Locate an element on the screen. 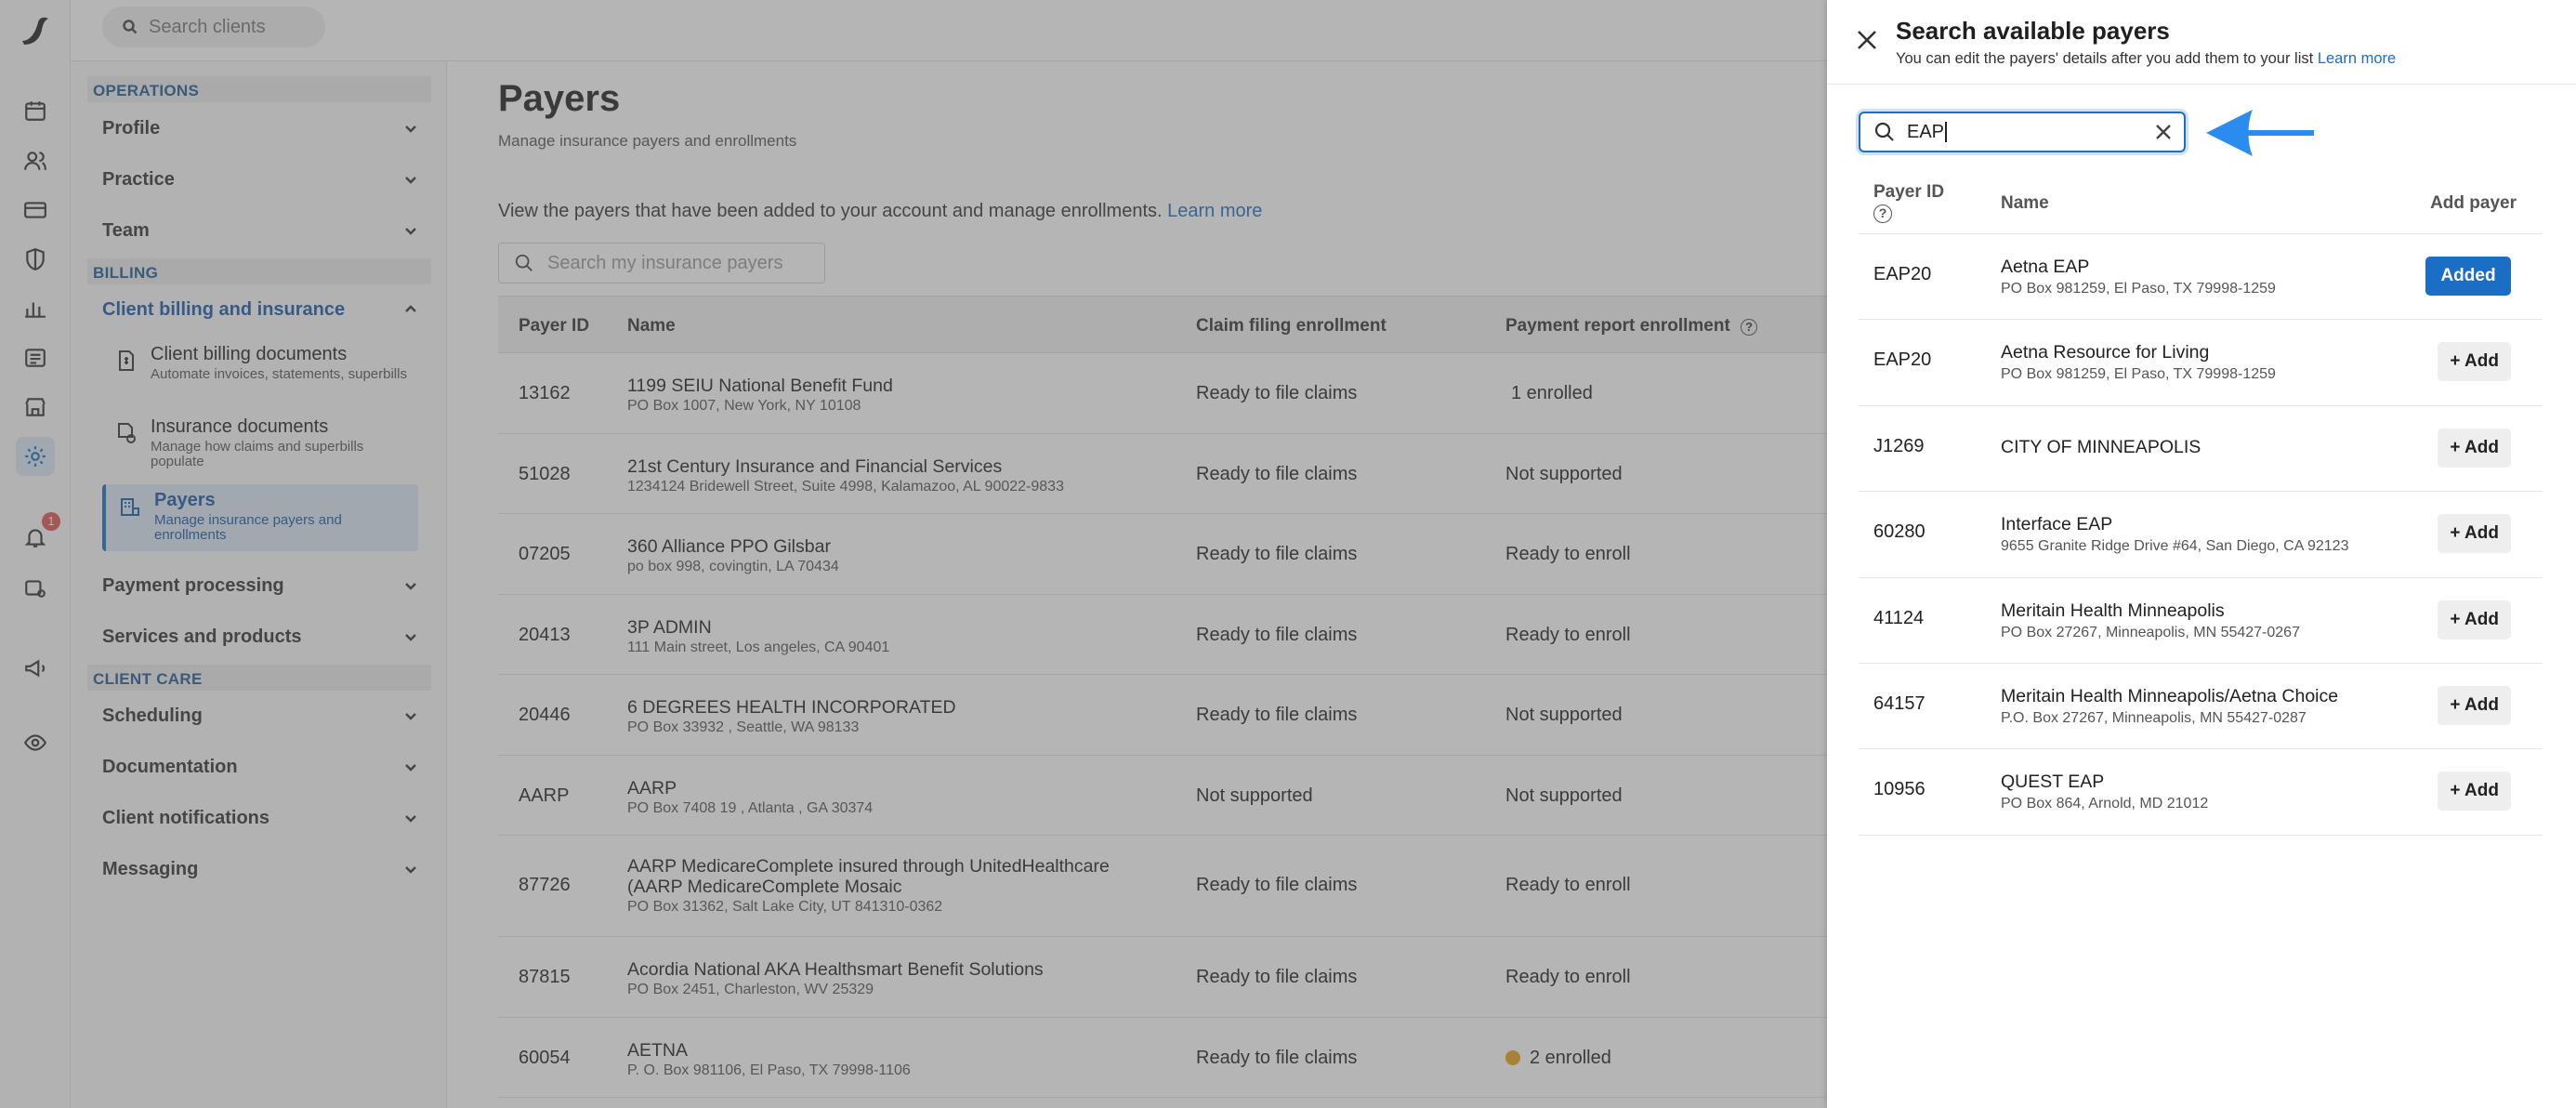 This screenshot has width=2576, height=1108. col-header-name: Name is located at coordinates (2025, 203).